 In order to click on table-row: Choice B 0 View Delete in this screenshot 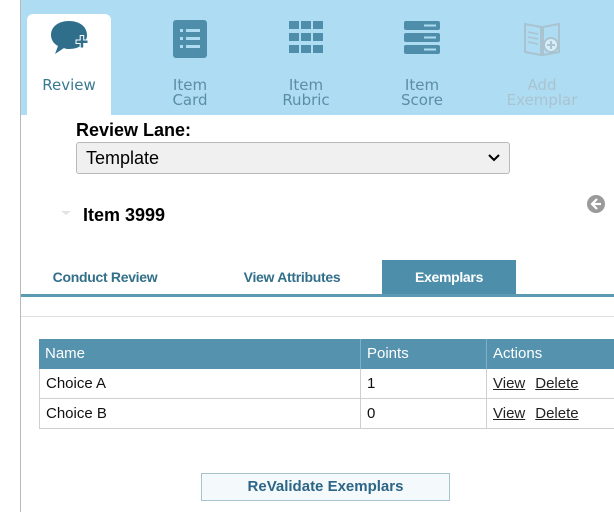, I will do `click(326, 414)`.